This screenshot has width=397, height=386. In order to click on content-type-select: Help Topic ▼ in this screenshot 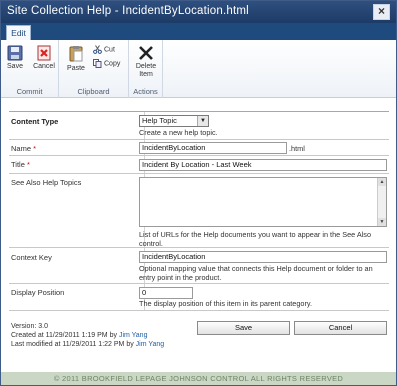, I will do `click(174, 121)`.